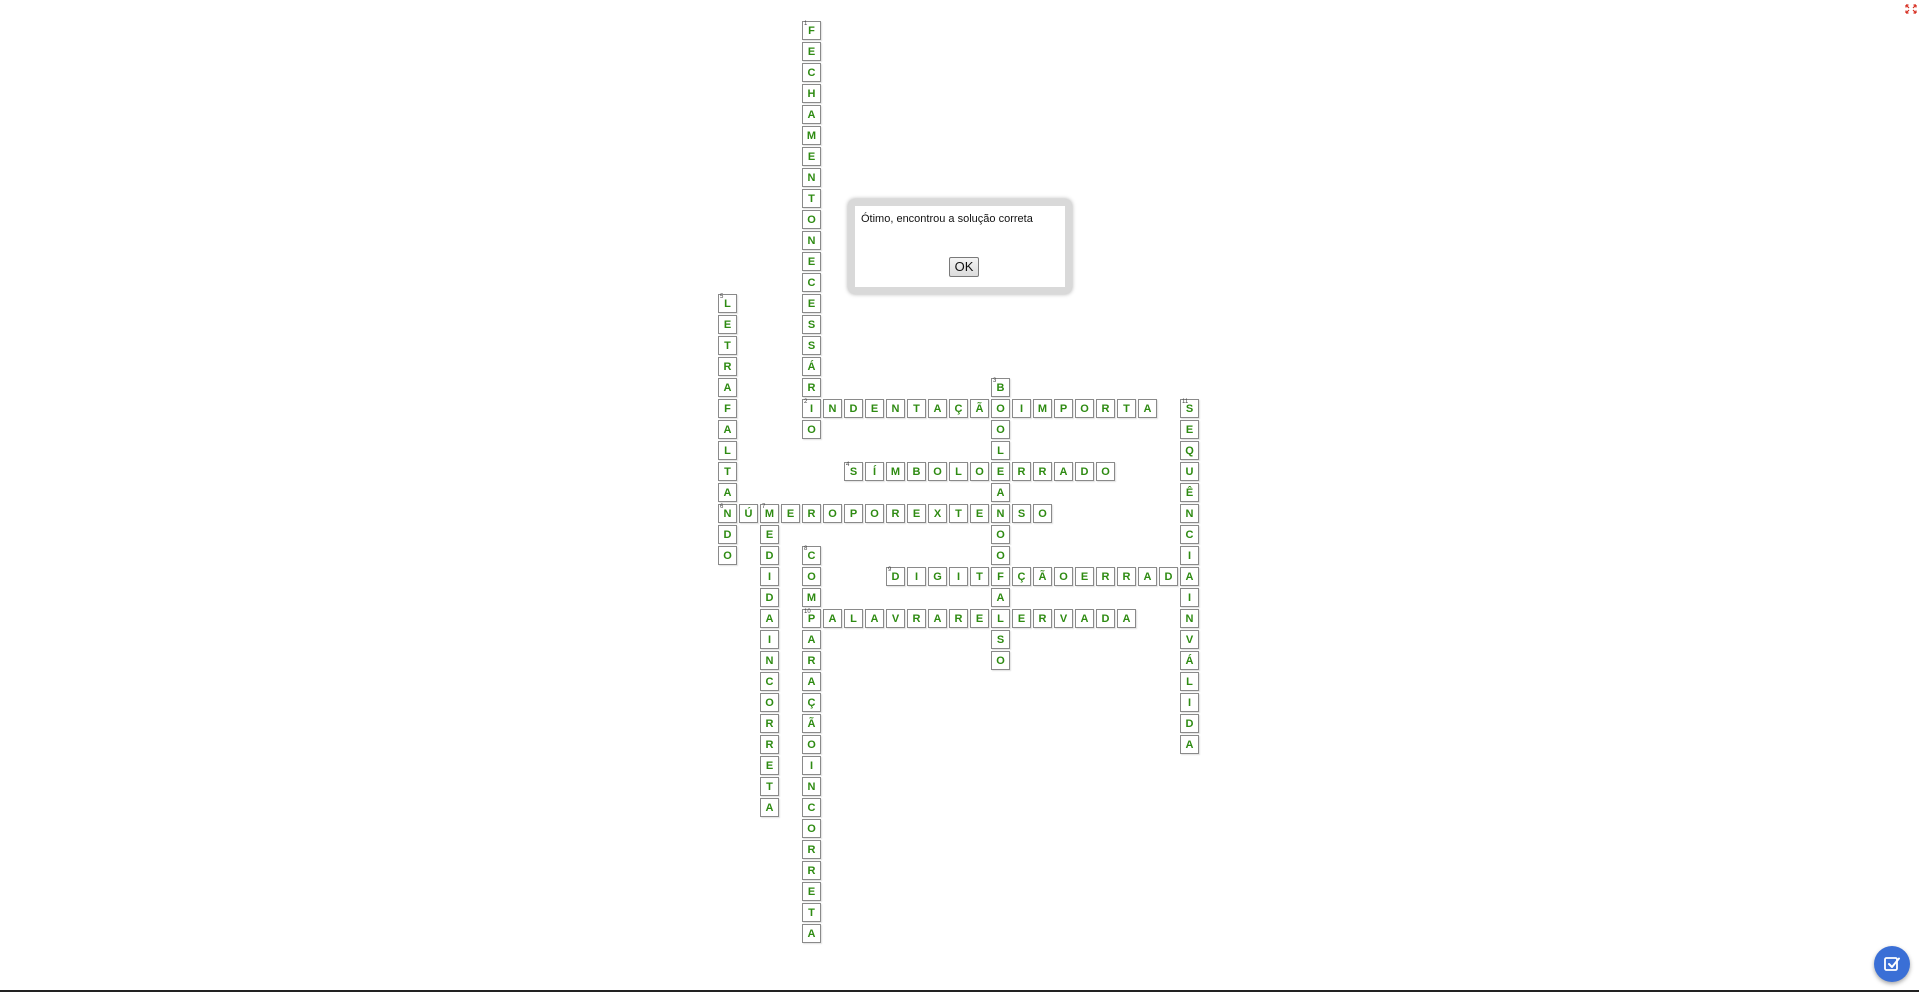  Describe the element at coordinates (811, 408) in the screenshot. I see `crossword-cell: I2` at that location.